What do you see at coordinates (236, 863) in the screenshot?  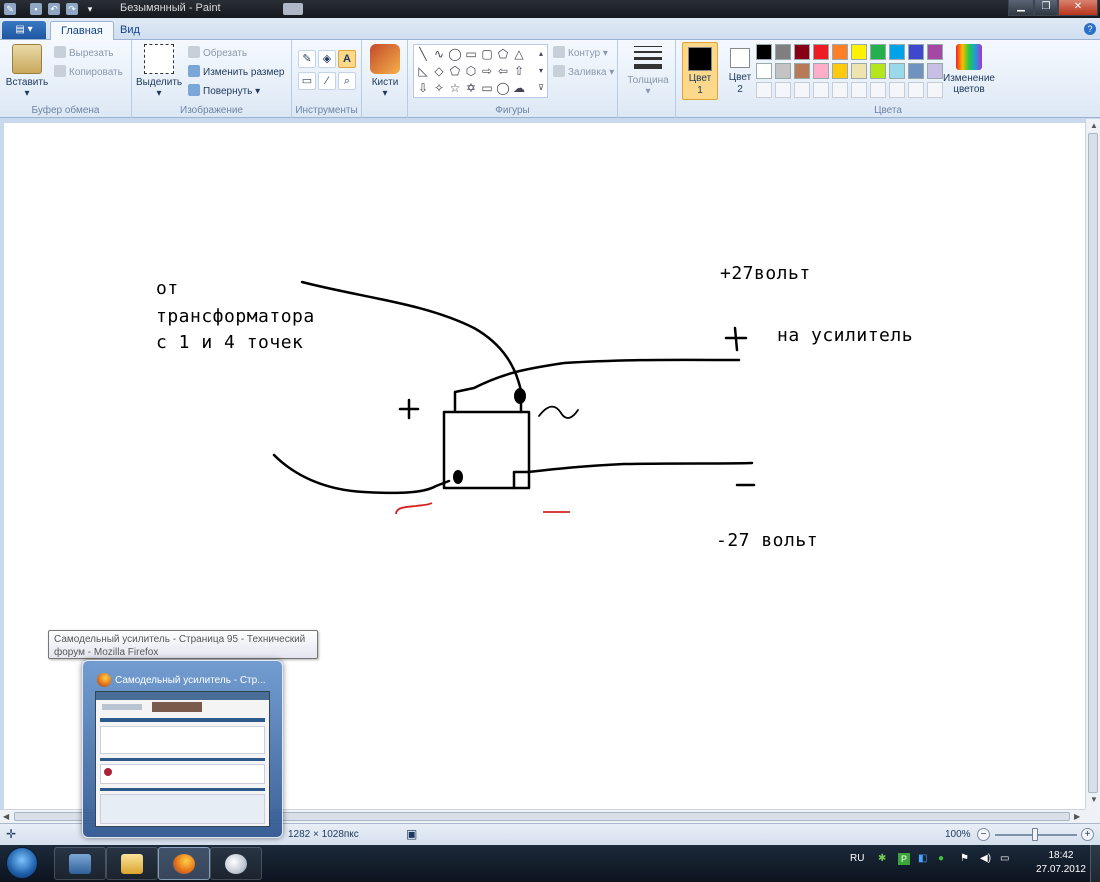 I see `taskbar-paint` at bounding box center [236, 863].